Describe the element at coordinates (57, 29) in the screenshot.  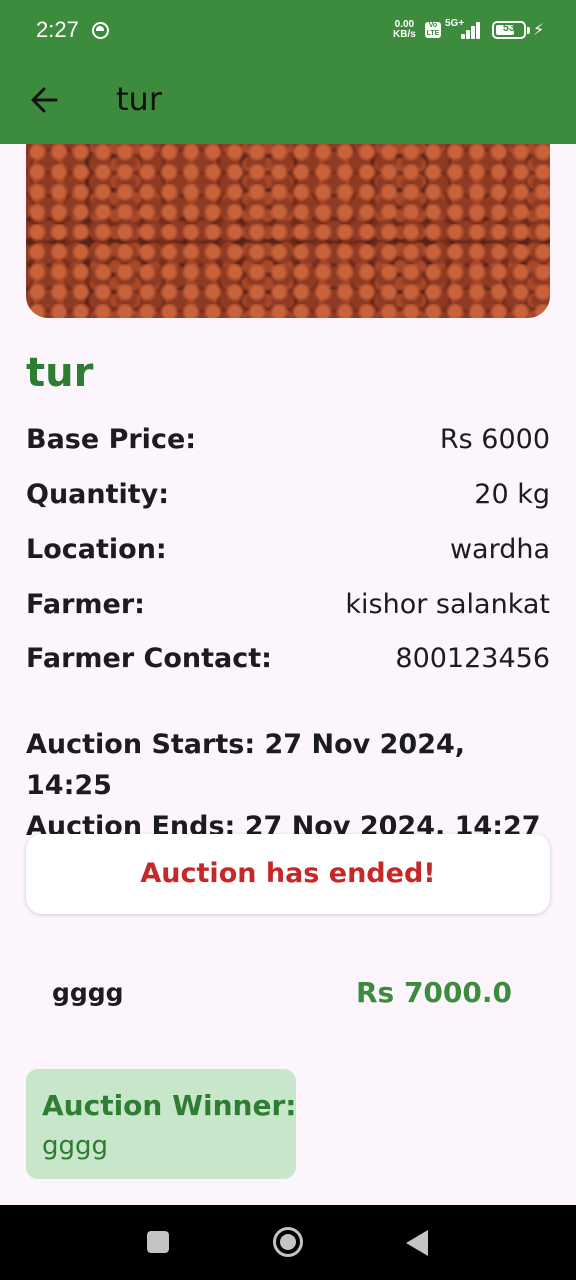
I see `status-time: 2:27` at that location.